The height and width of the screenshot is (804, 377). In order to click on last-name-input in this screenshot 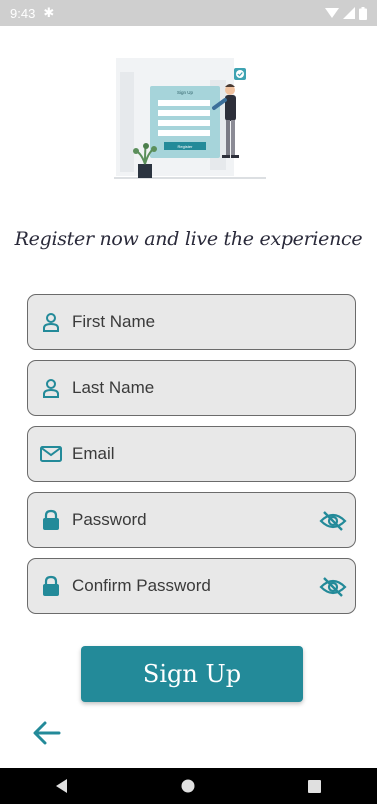, I will do `click(187, 388)`.